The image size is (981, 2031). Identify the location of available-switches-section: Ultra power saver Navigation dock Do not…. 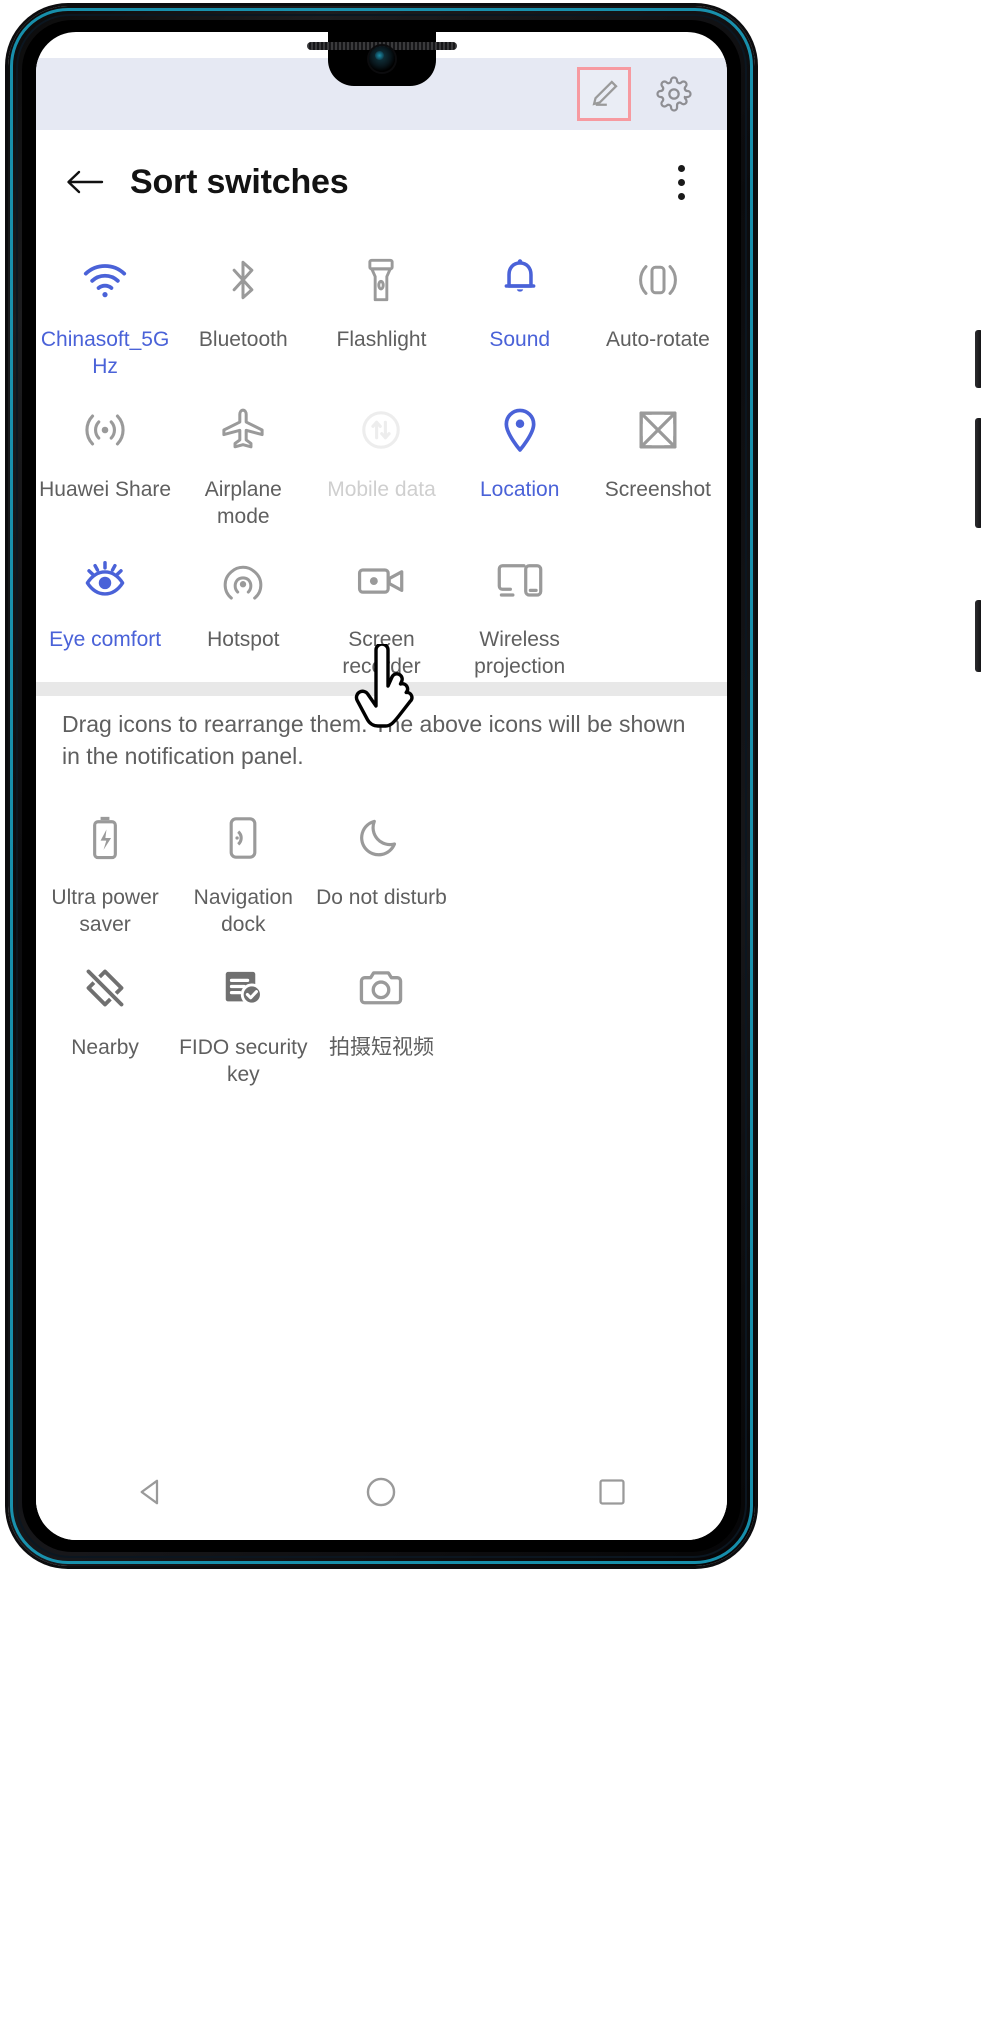
(381, 942).